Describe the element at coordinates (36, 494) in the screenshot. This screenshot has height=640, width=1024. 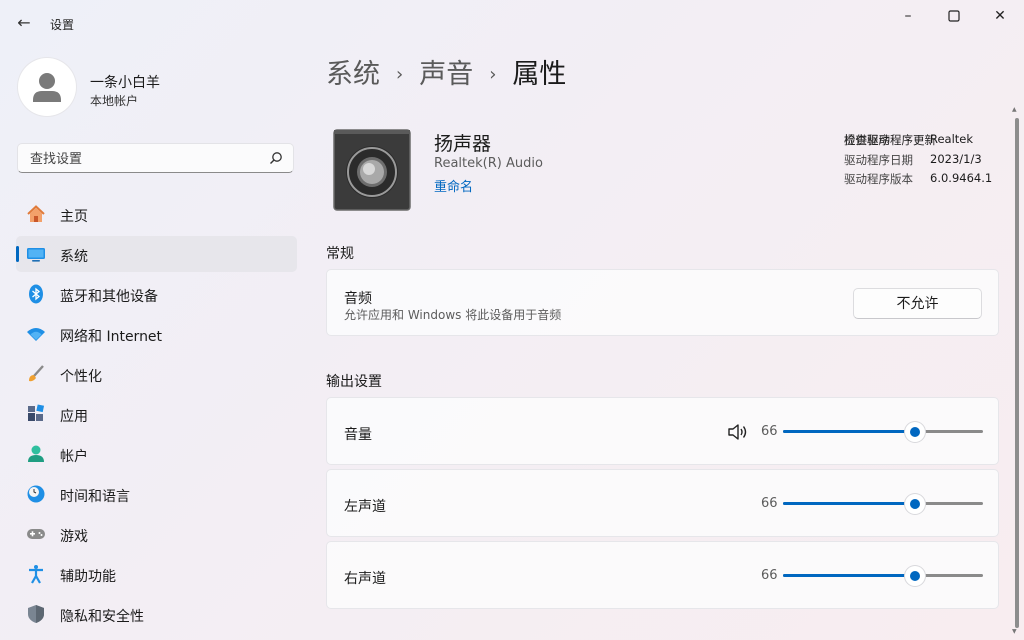
I see `clock-globe-icon` at that location.